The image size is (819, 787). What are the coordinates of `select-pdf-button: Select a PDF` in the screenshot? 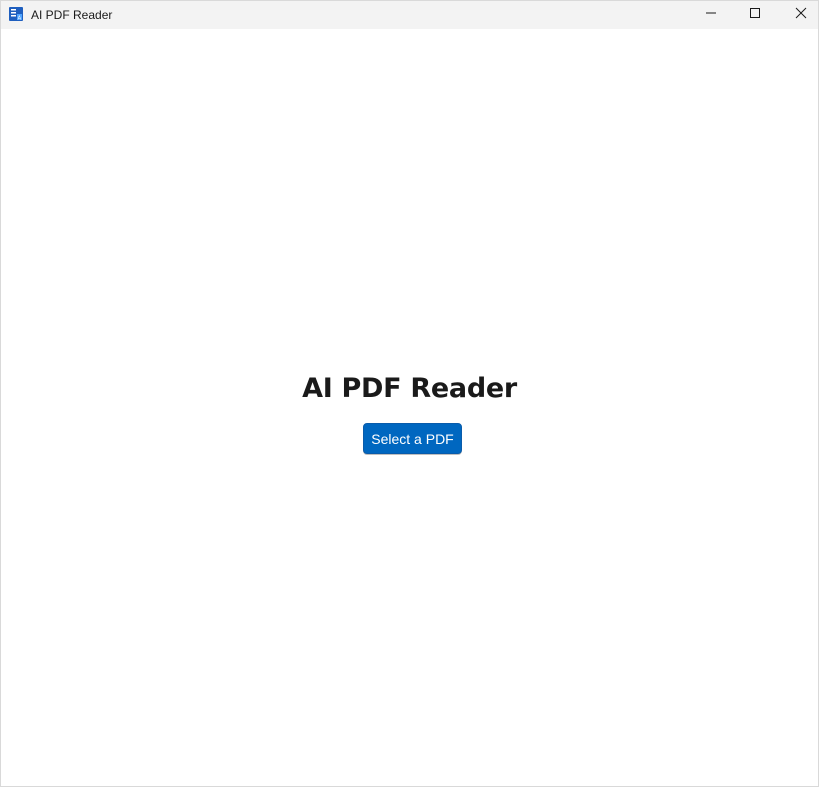 It's located at (412, 438).